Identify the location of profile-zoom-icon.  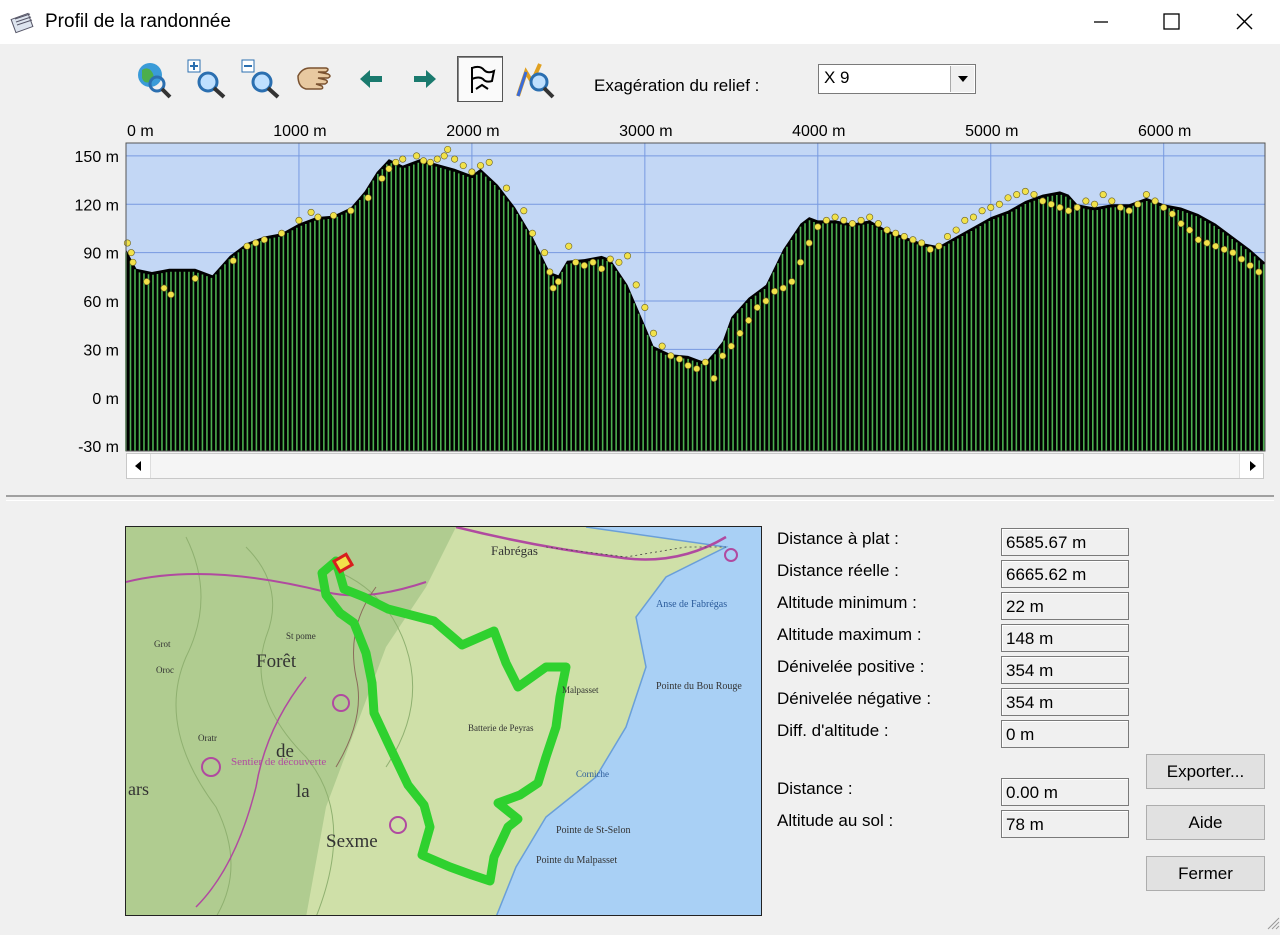
(535, 79).